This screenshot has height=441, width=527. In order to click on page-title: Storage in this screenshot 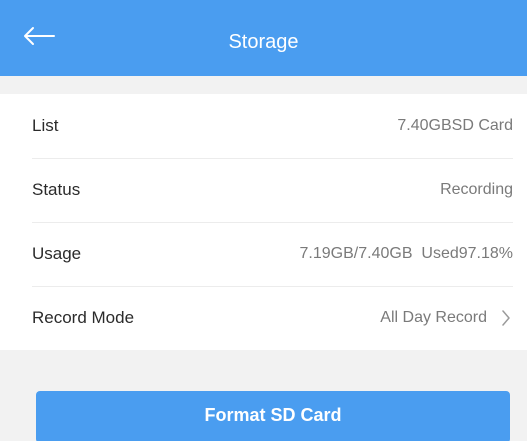, I will do `click(263, 42)`.